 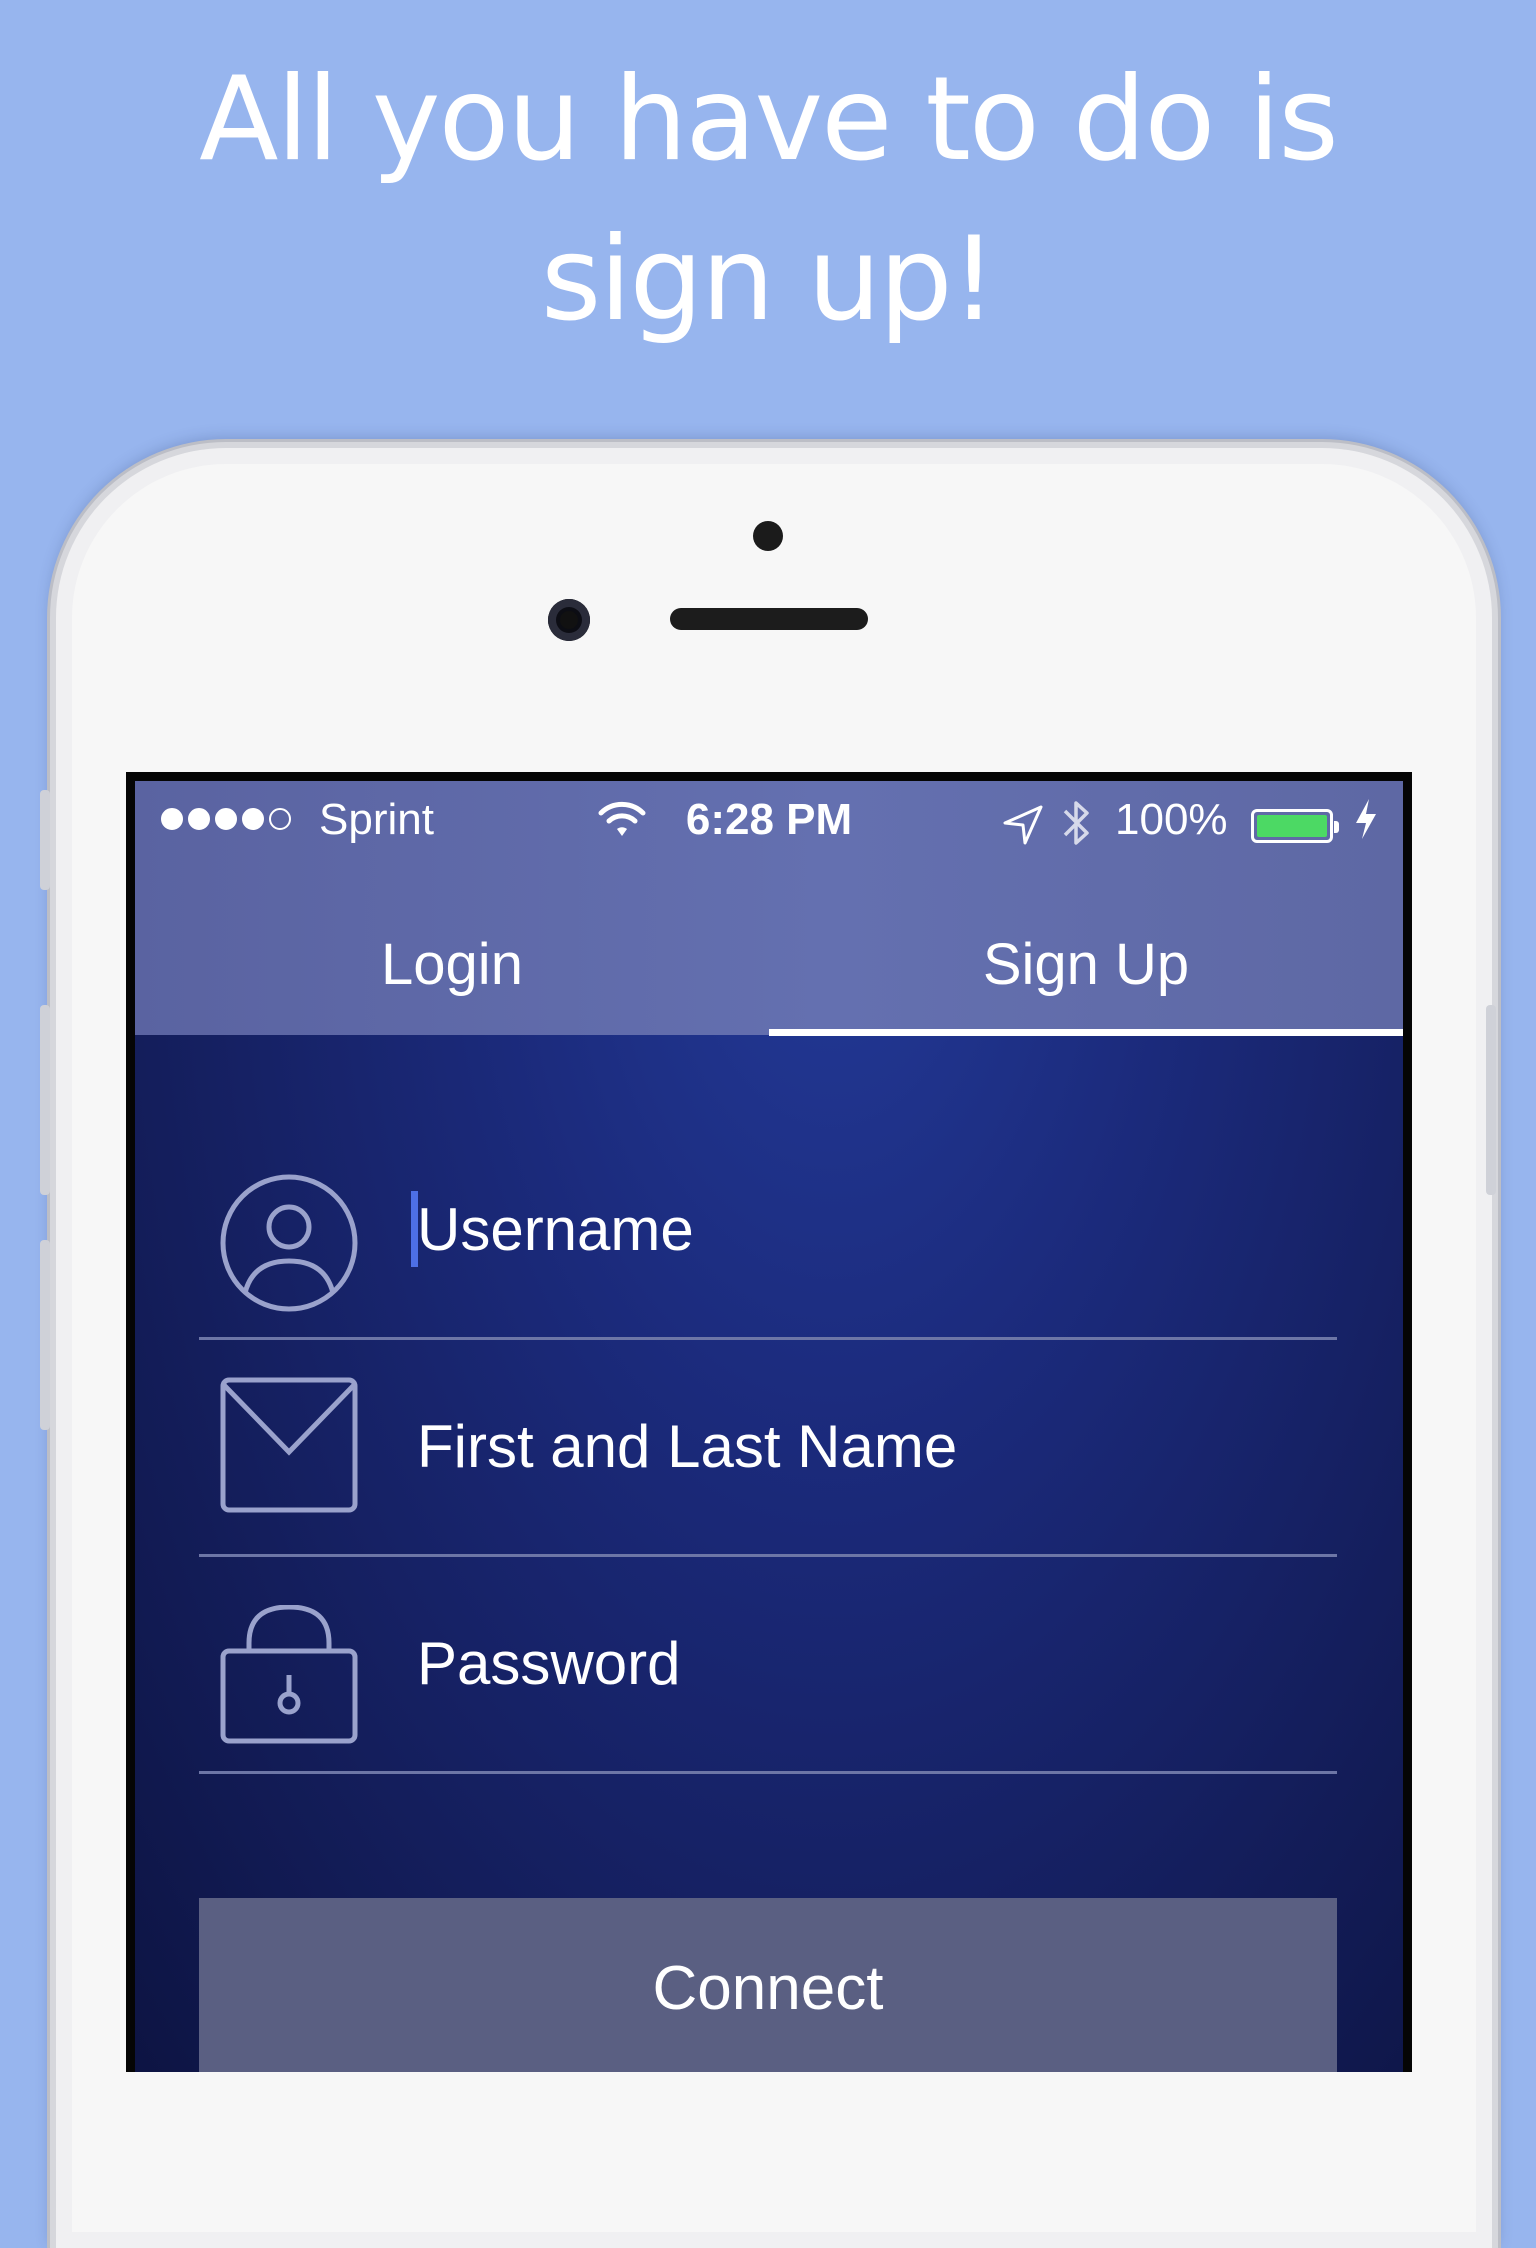 What do you see at coordinates (768, 1985) in the screenshot?
I see `connect-button: Connect` at bounding box center [768, 1985].